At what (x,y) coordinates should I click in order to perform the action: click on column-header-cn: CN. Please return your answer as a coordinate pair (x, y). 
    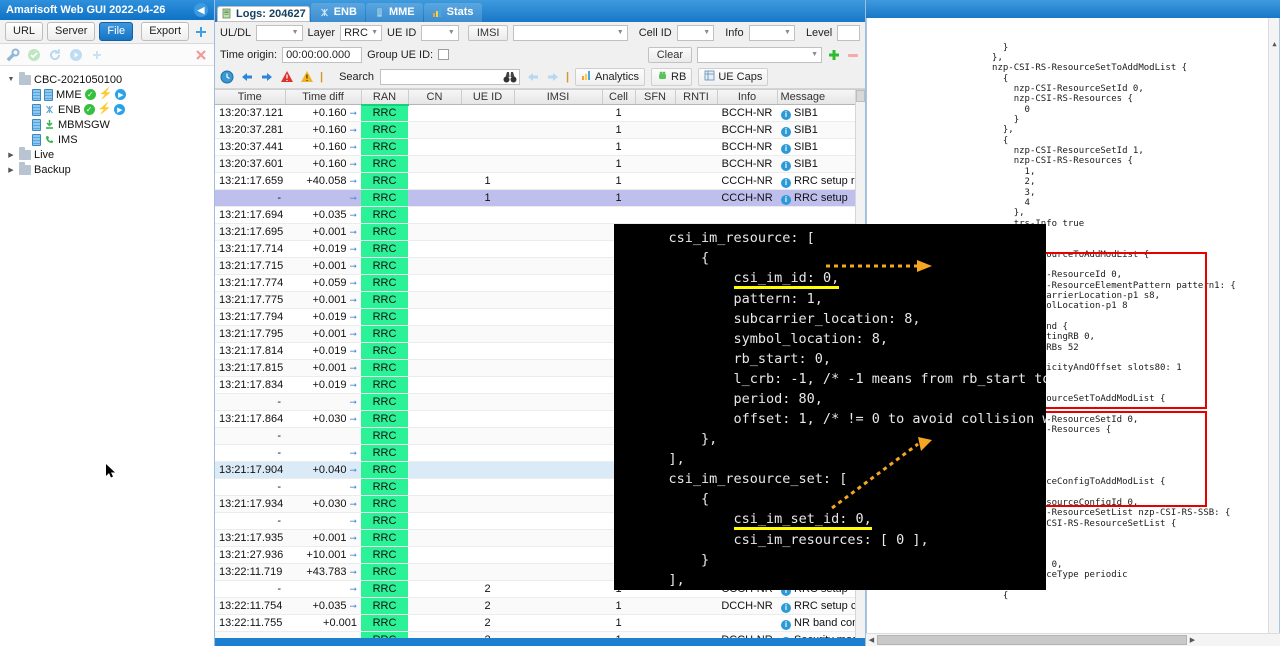
    Looking at the image, I should click on (435, 97).